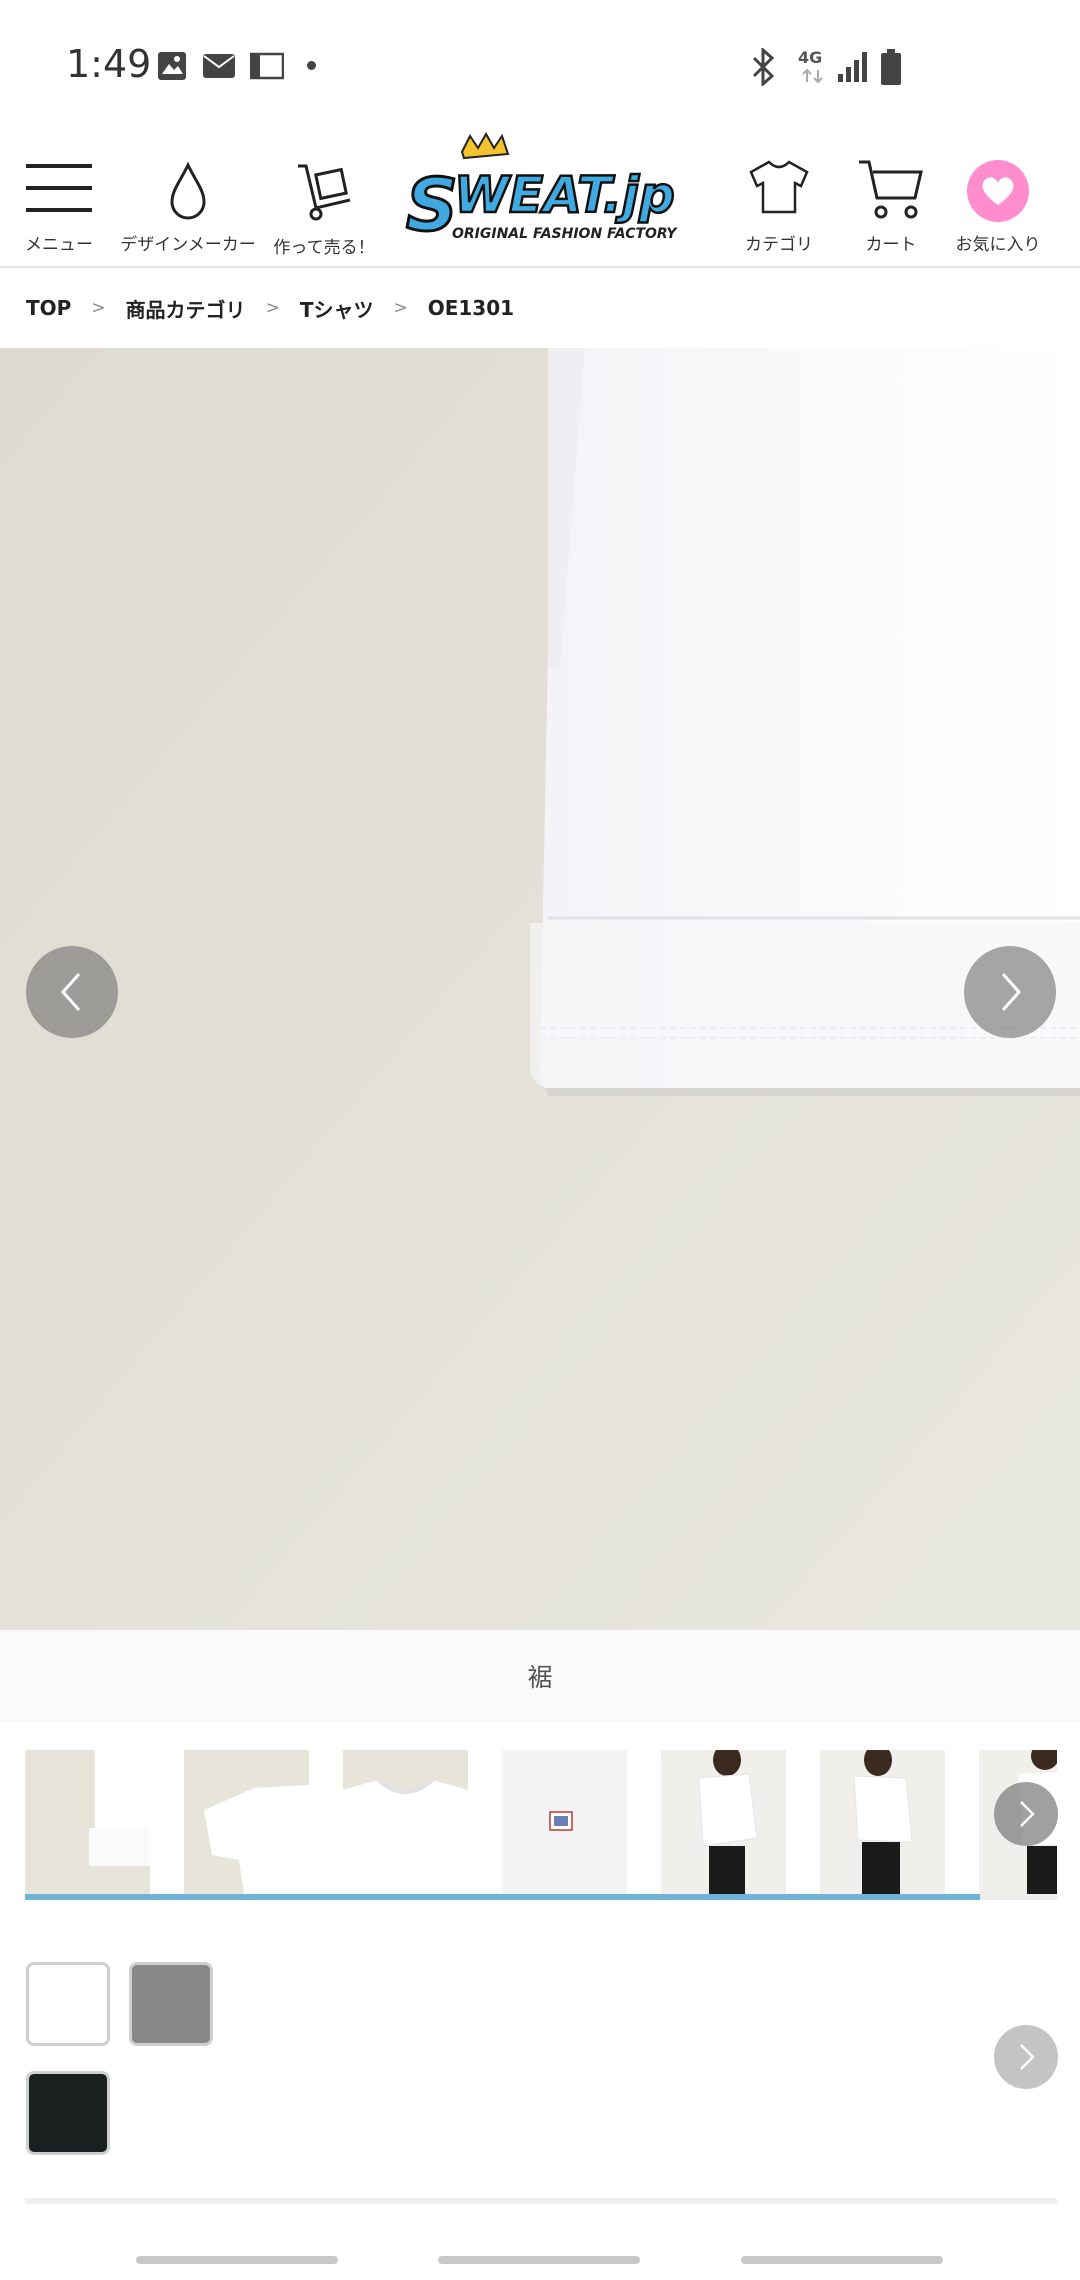 This screenshot has height=2280, width=1080. I want to click on make-and-sell-button: 作って売る！, so click(324, 198).